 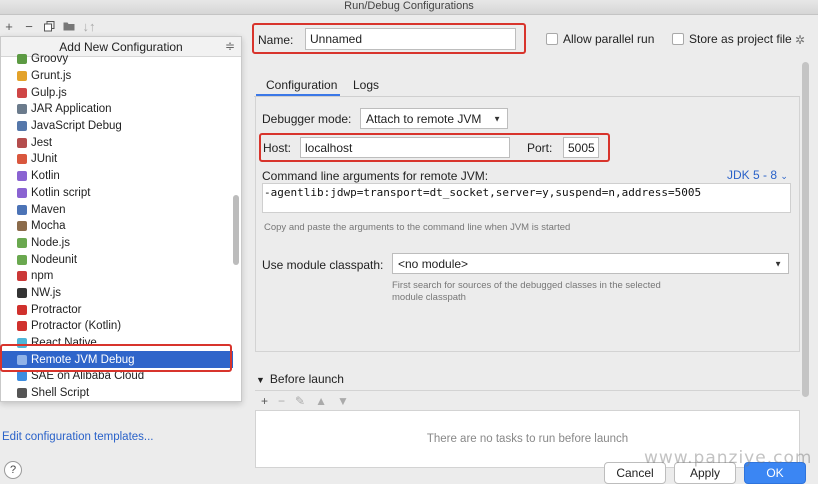 What do you see at coordinates (54, 259) in the screenshot?
I see `list-item-label: Nodeunit` at bounding box center [54, 259].